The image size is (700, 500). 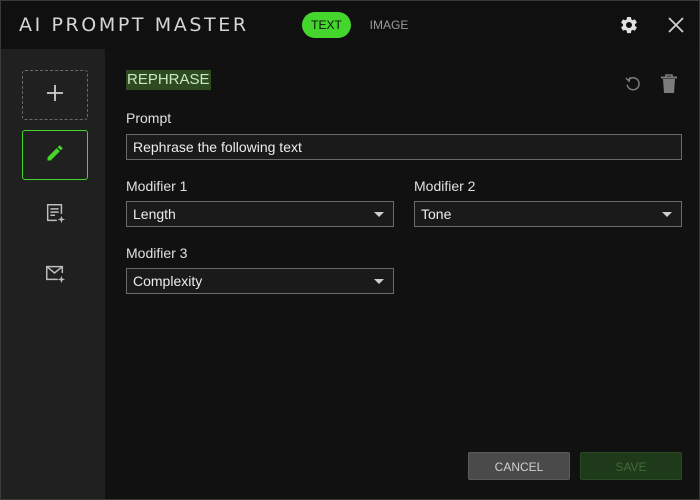 I want to click on sidebar-item-rephrase, so click(x=55, y=155).